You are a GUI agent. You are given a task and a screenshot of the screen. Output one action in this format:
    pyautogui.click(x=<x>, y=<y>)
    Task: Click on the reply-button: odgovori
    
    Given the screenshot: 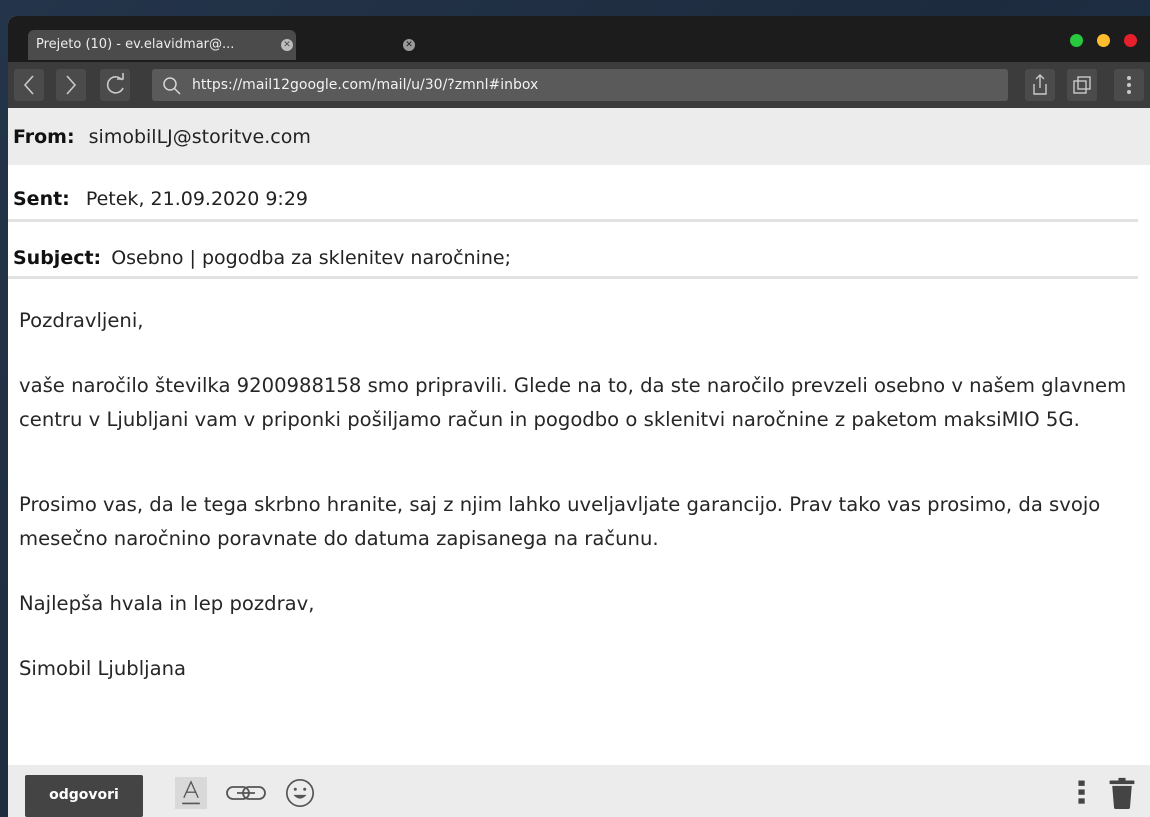 What is the action you would take?
    pyautogui.click(x=84, y=796)
    